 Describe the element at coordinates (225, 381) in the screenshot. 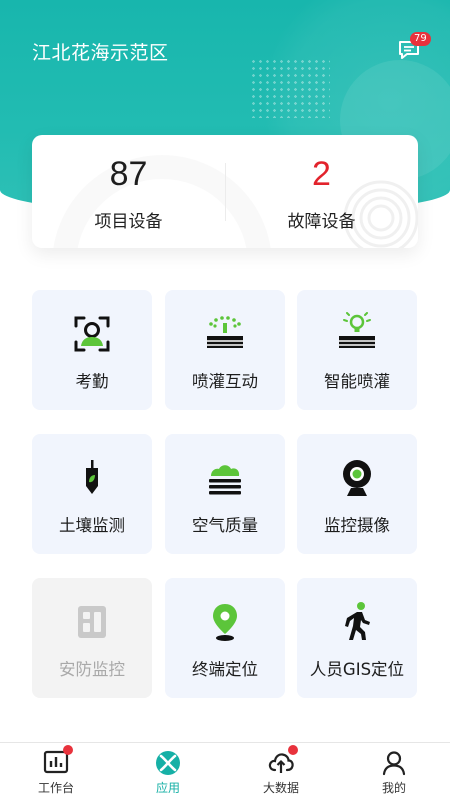

I see `app-label: 喷灌互动` at that location.